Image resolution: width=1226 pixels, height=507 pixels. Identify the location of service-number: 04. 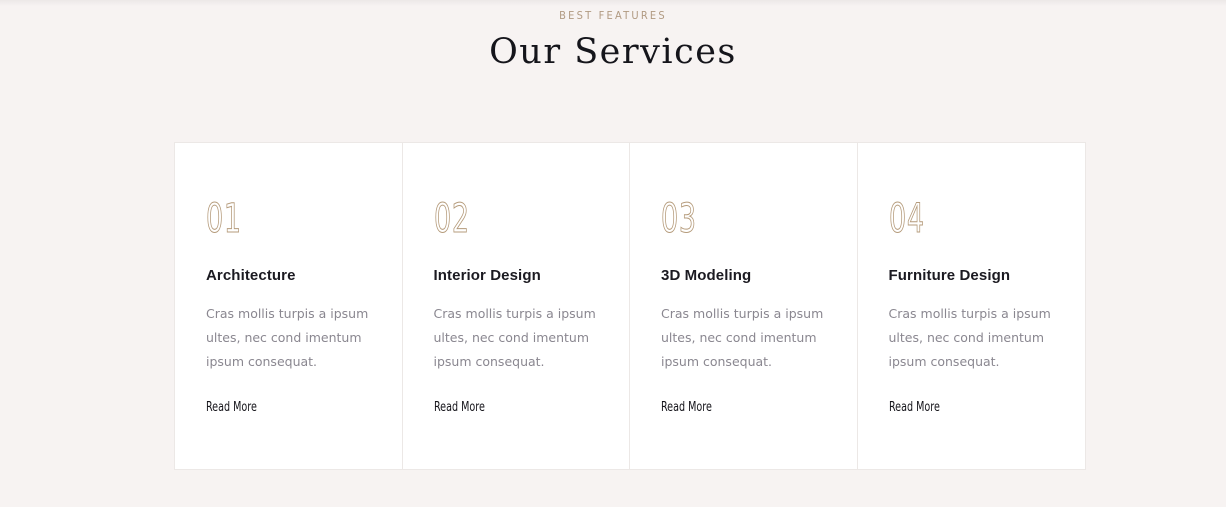
(906, 219).